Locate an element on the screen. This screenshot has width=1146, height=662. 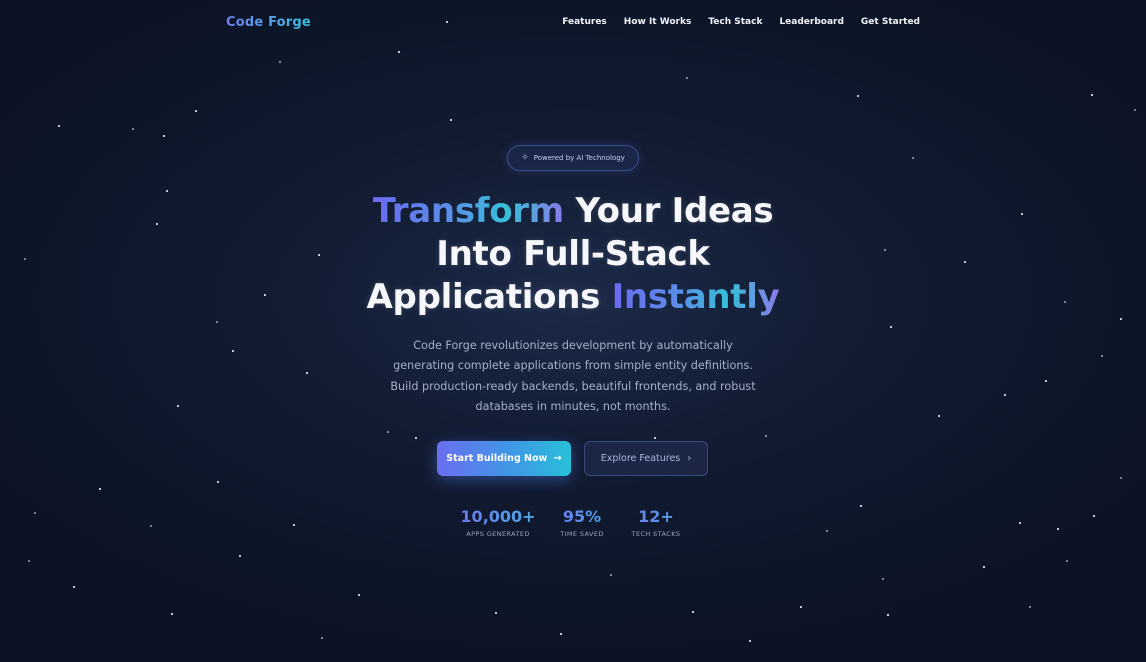
arrow-right-icon: → is located at coordinates (557, 458).